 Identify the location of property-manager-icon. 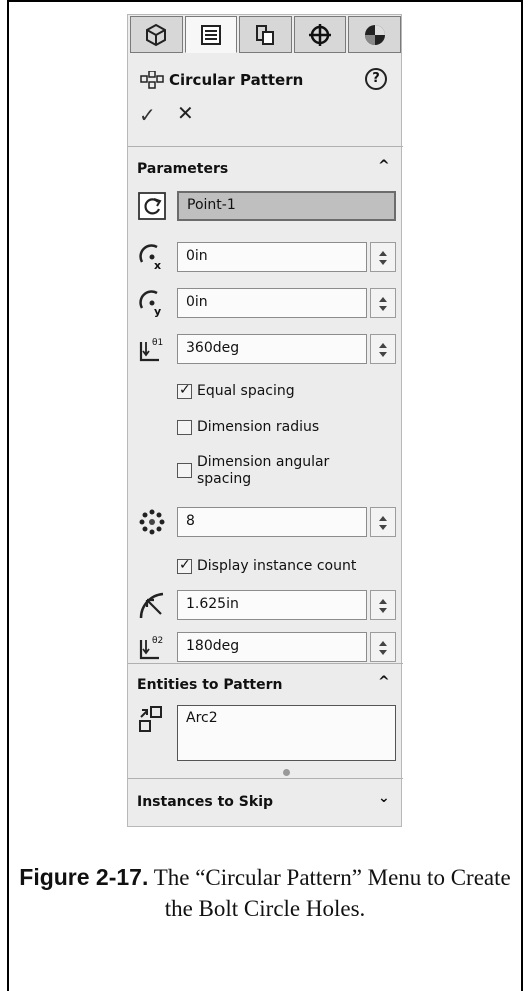
(210, 34).